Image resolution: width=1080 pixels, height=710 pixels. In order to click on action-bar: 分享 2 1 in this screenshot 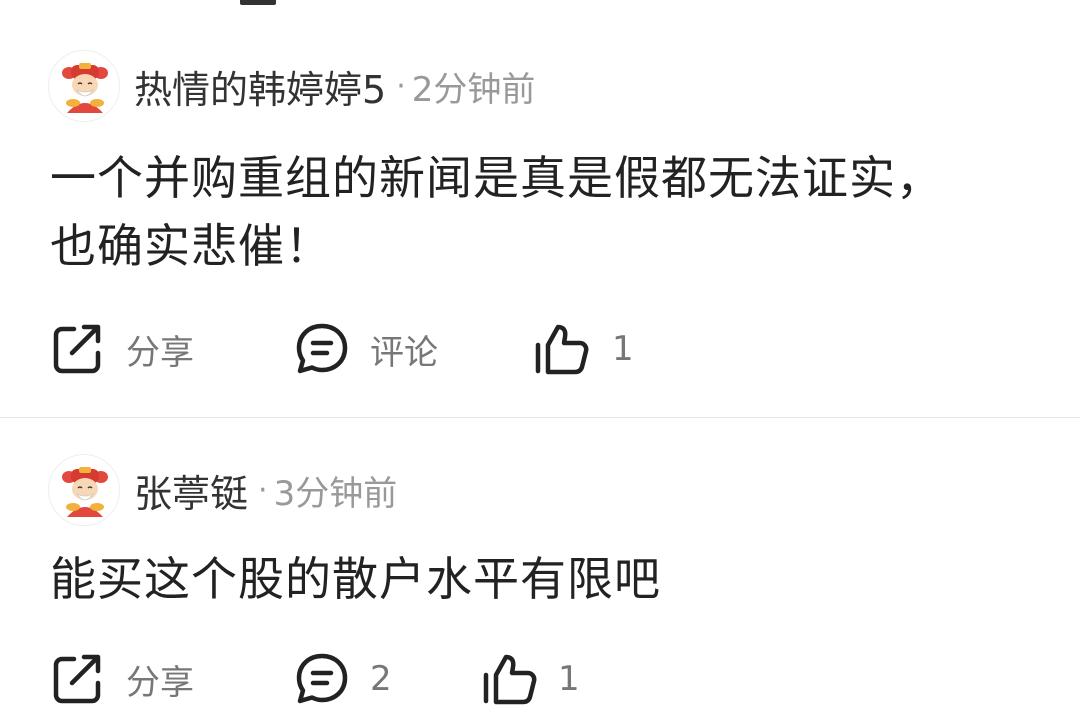, I will do `click(500, 679)`.